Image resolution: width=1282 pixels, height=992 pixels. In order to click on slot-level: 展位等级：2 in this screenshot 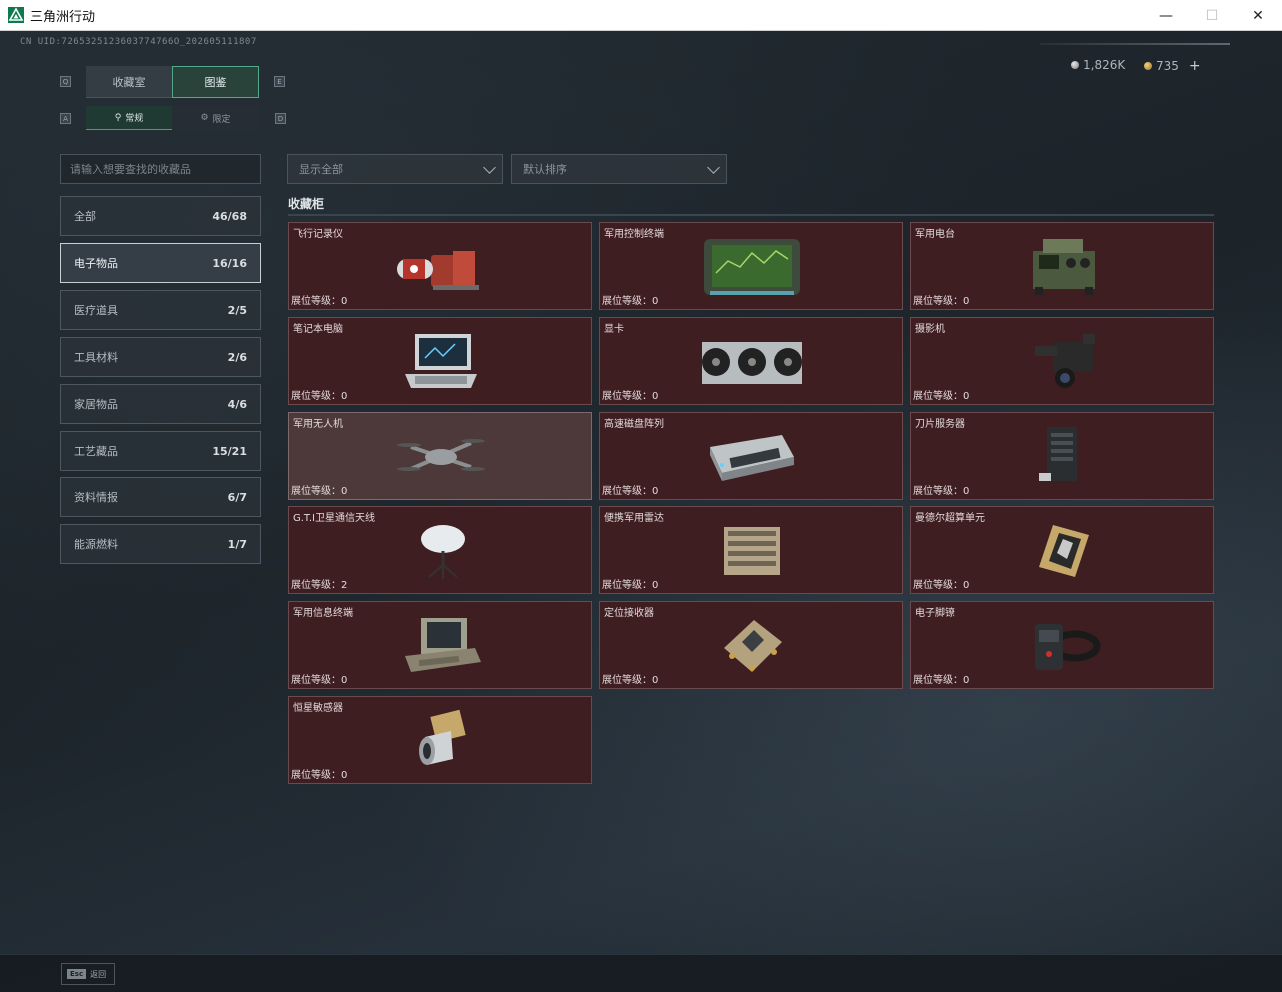, I will do `click(319, 583)`.